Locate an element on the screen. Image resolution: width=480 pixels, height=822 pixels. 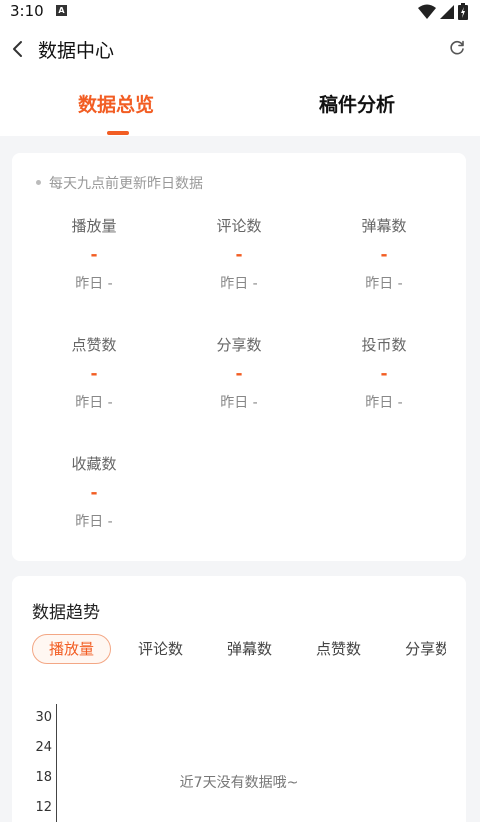
metric-danmaku: 弹幕数 - 昨日 - is located at coordinates (384, 254).